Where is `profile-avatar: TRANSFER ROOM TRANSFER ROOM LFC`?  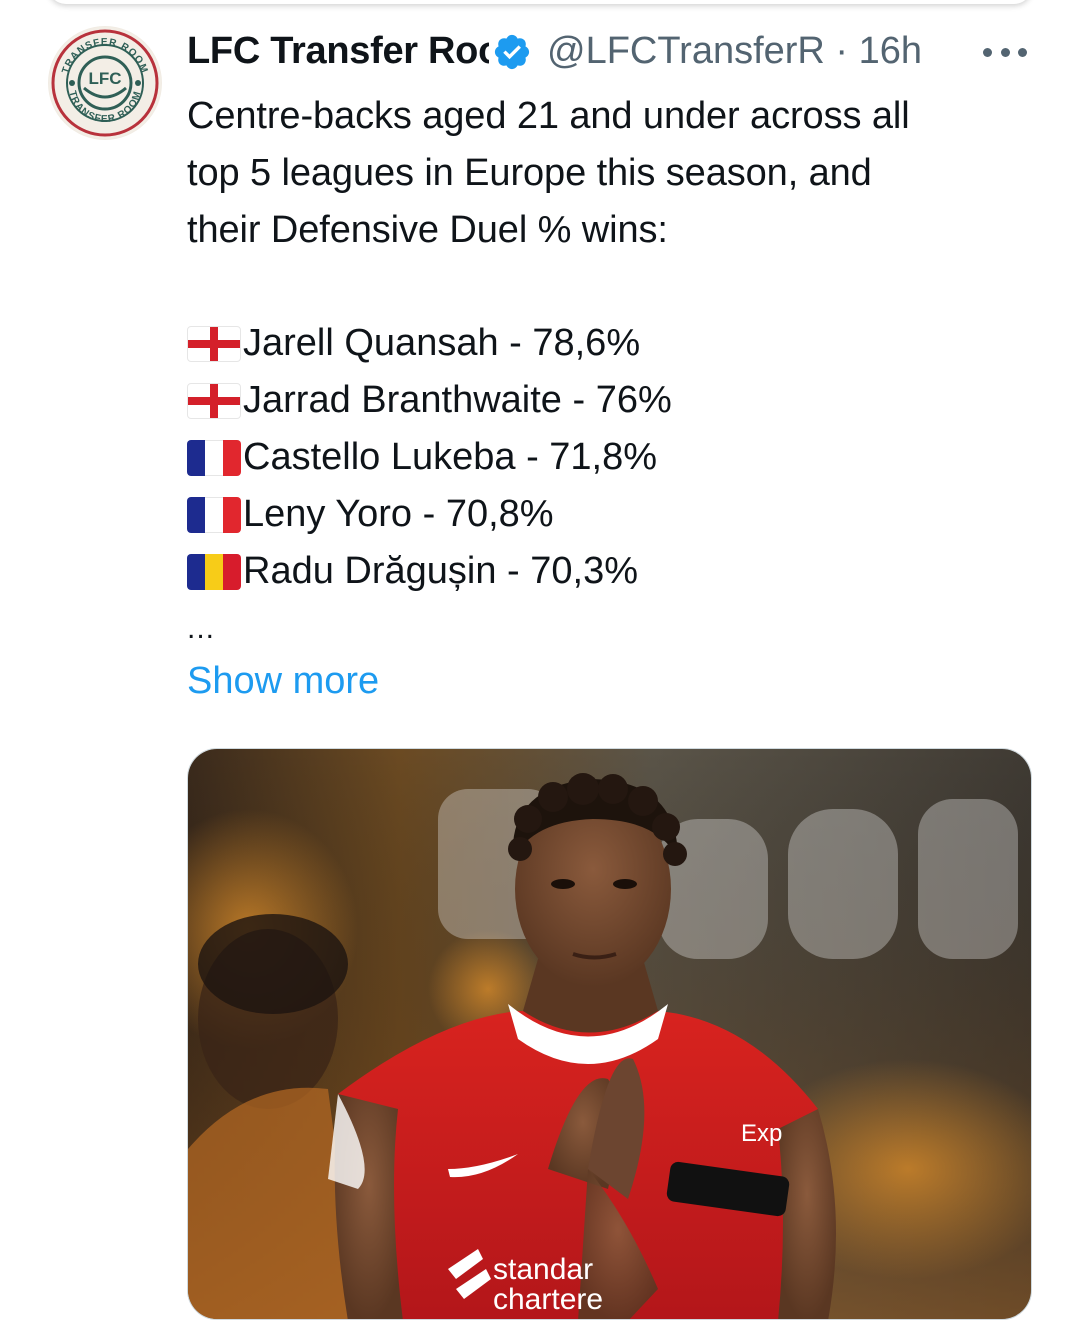
profile-avatar: TRANSFER ROOM TRANSFER ROOM LFC is located at coordinates (105, 83).